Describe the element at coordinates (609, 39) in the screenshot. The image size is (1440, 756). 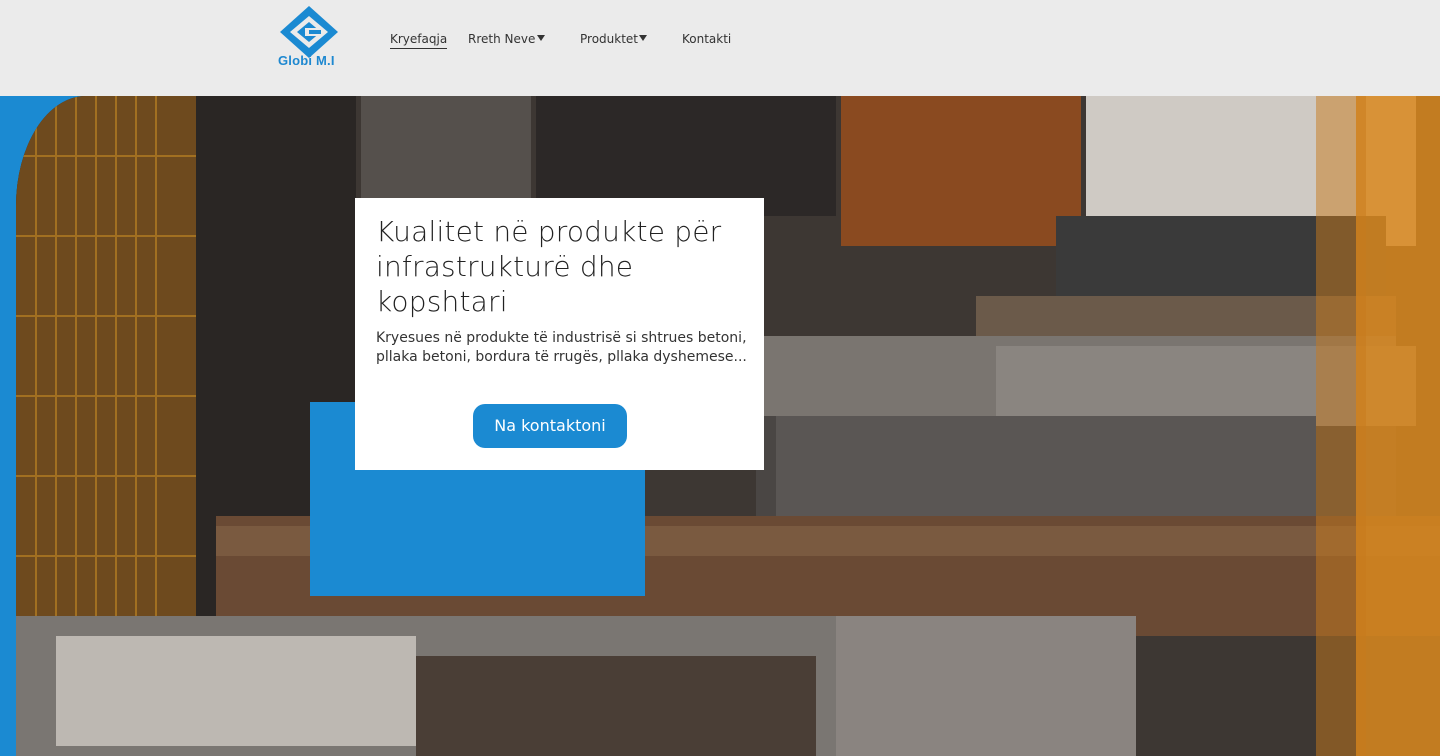
I see `nav-item-produktet: Produktet` at that location.